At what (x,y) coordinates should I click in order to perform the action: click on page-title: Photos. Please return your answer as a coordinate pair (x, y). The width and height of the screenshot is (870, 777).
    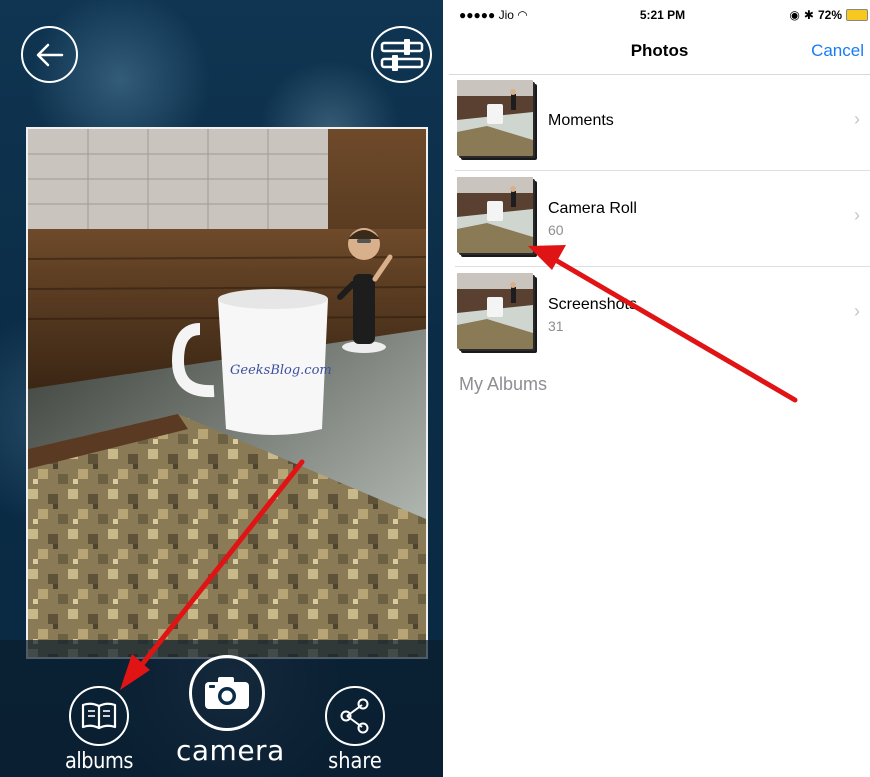
    Looking at the image, I should click on (659, 50).